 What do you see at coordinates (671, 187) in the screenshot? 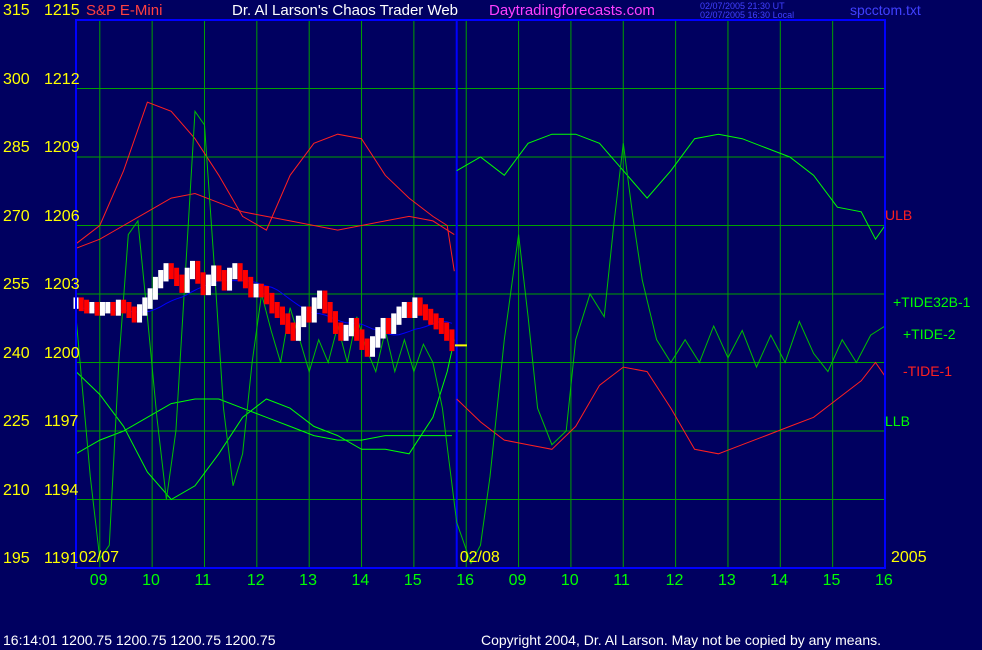
I see `series-line--tide32b-1` at bounding box center [671, 187].